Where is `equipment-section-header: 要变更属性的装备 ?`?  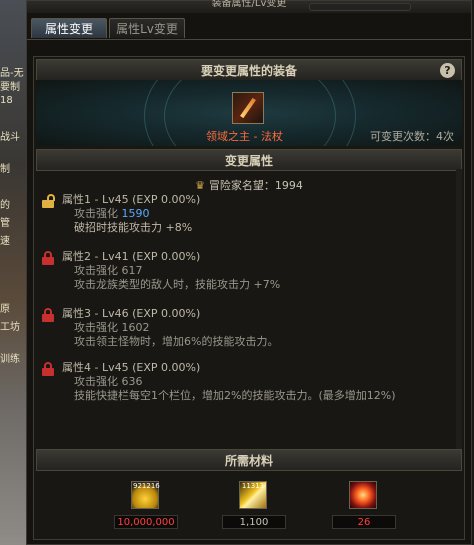 equipment-section-header: 要变更属性的装备 ? is located at coordinates (249, 70).